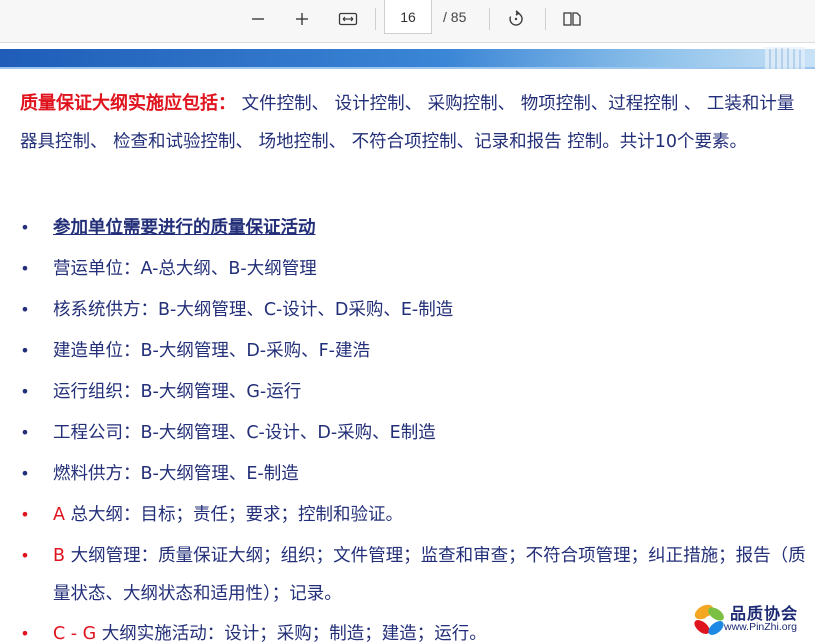  I want to click on list-item-text: 工程公司：B-大纲管理、C-设计、D-采购、E制造, so click(244, 433).